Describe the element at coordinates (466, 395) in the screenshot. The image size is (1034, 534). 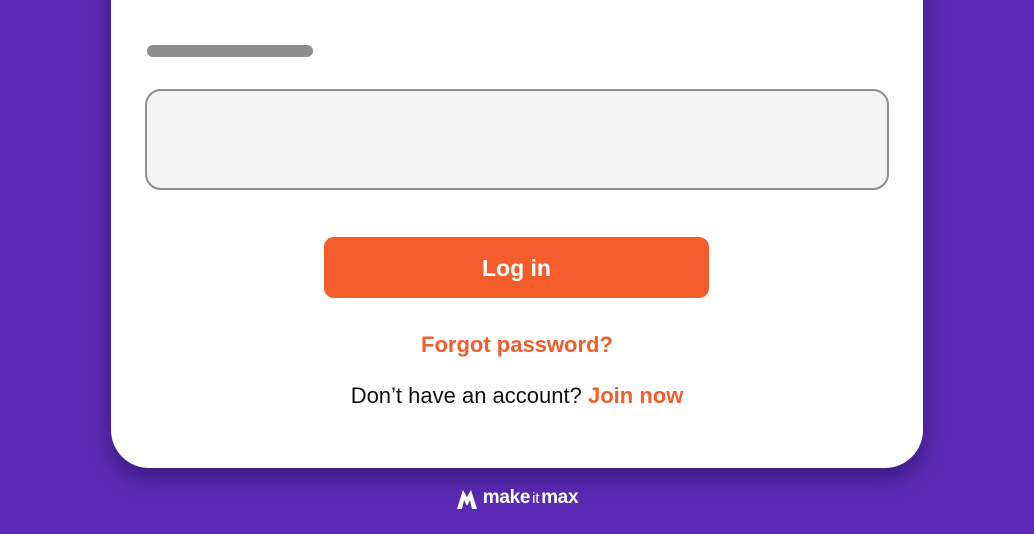
I see `no-account-text: Don’t have an account?` at that location.